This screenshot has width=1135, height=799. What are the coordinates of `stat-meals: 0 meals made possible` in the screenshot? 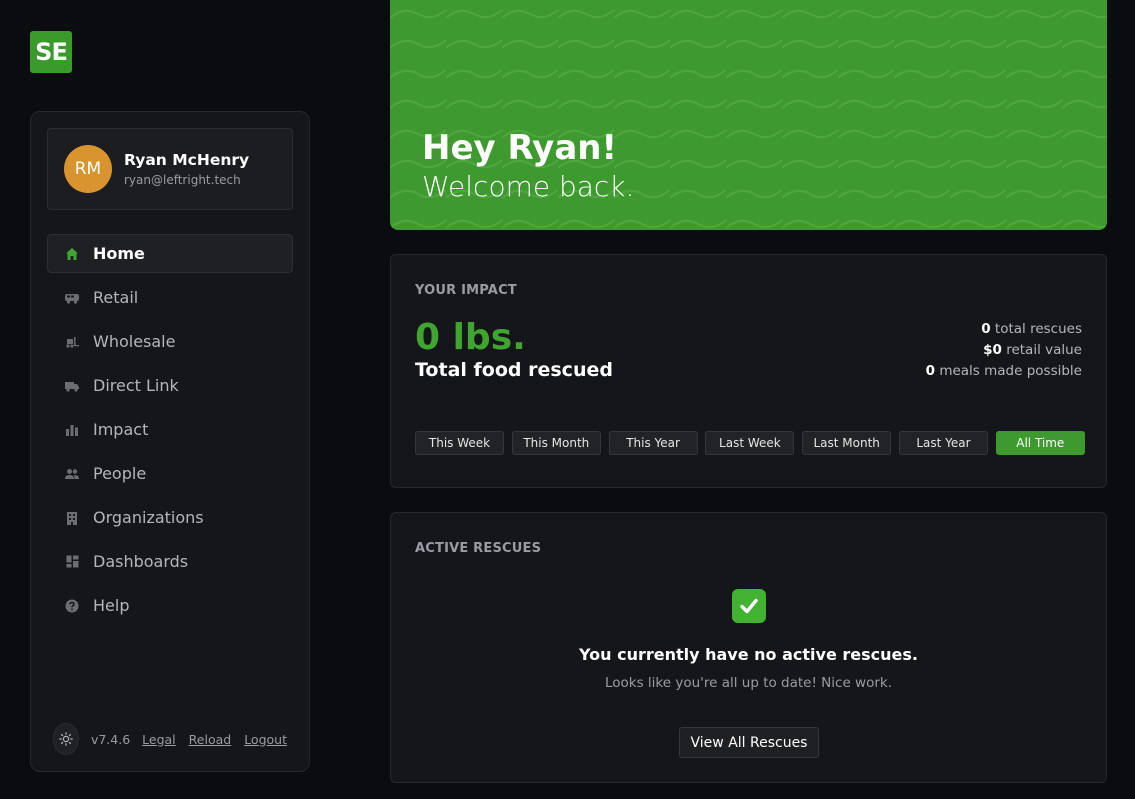 It's located at (1003, 371).